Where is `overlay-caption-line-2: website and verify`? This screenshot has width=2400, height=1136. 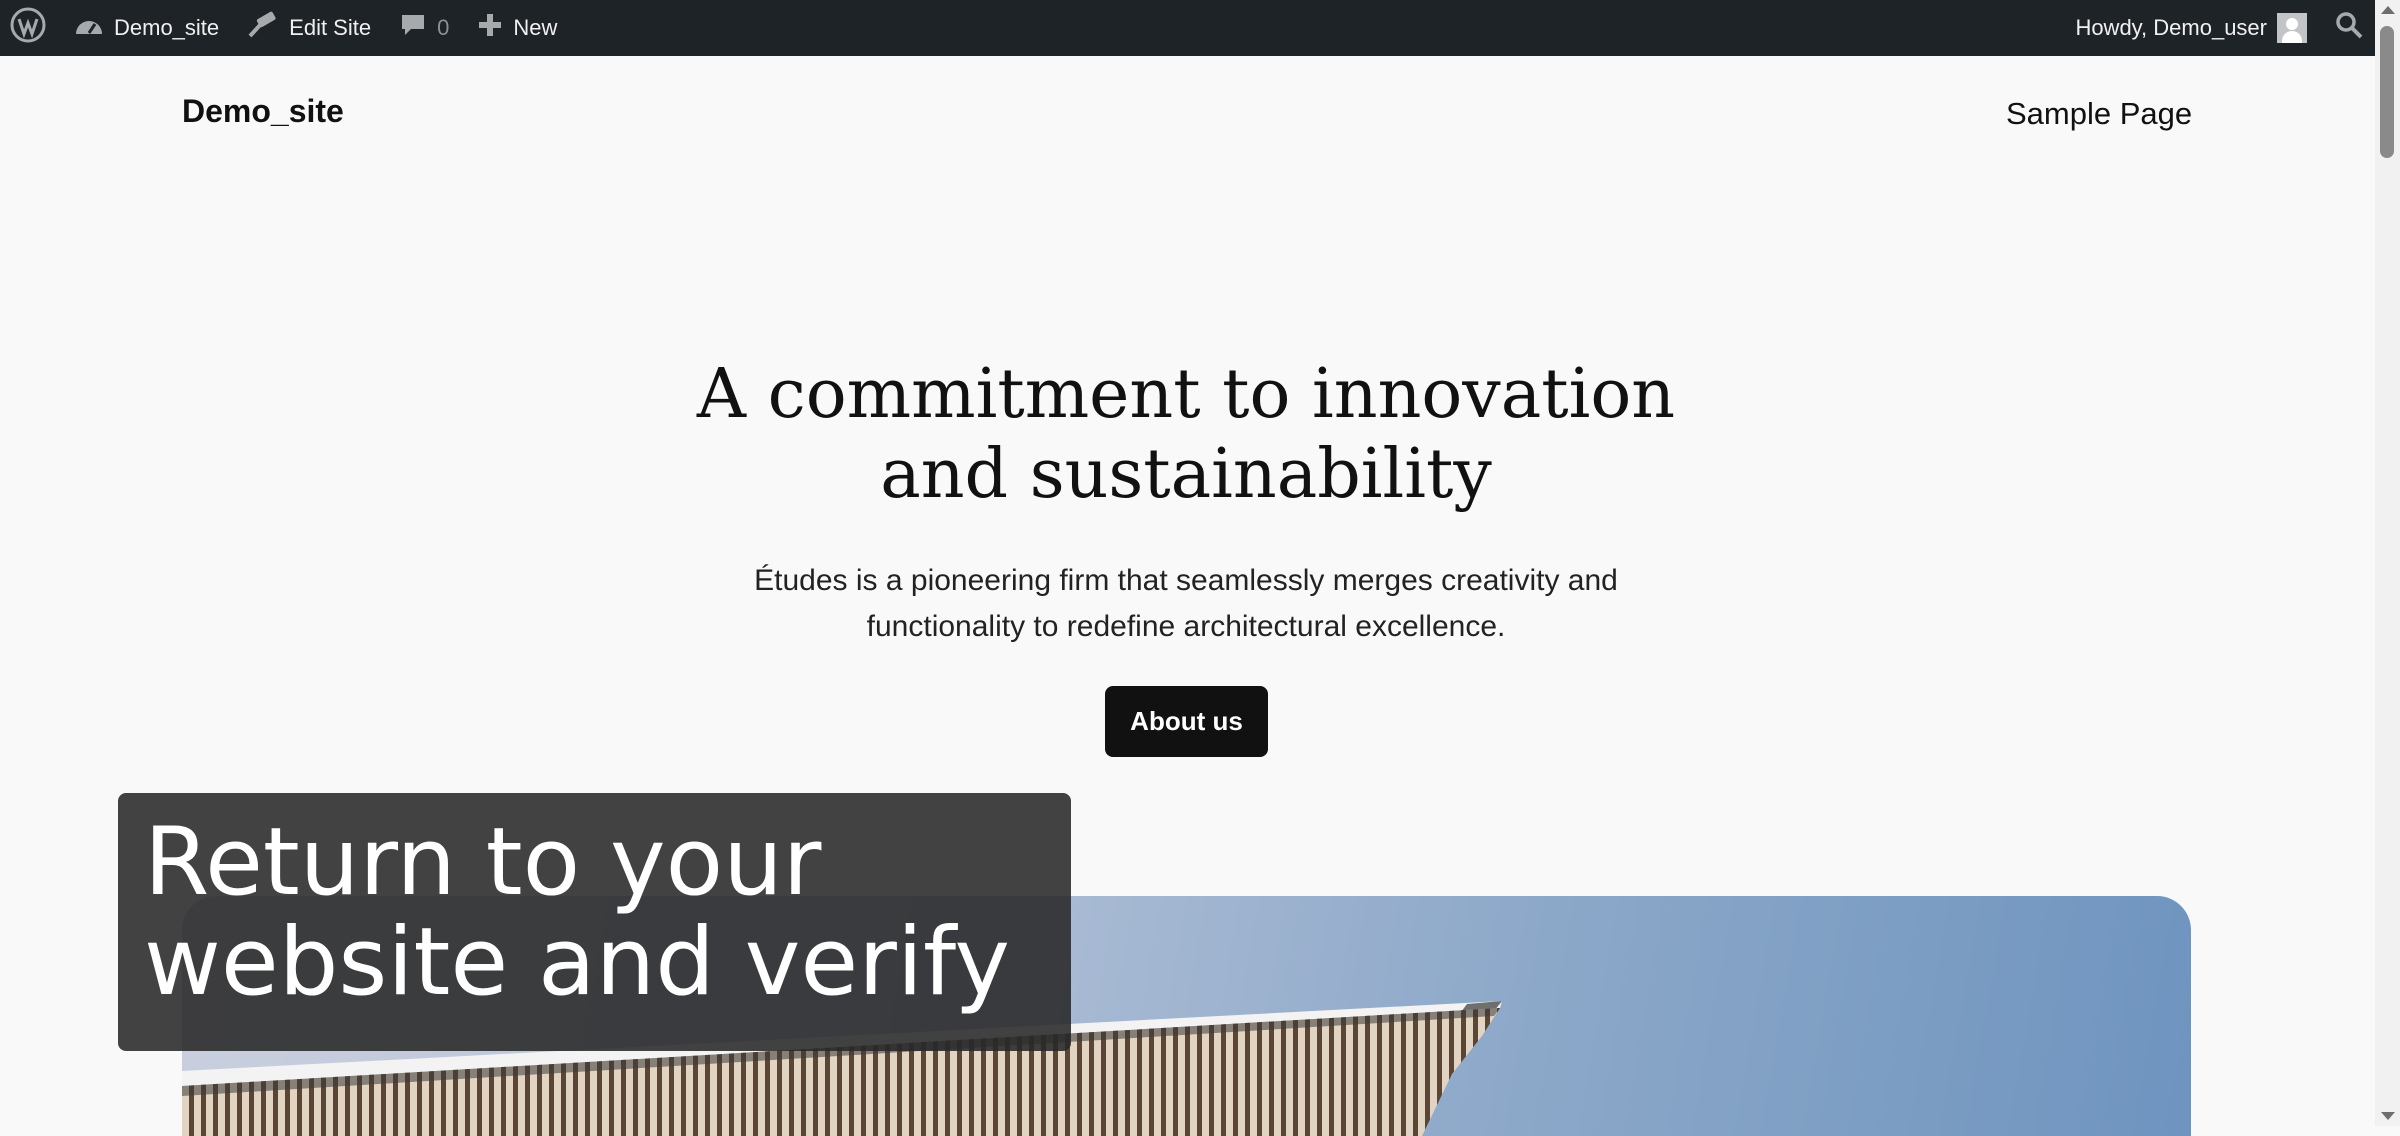 overlay-caption-line-2: website and verify is located at coordinates (577, 962).